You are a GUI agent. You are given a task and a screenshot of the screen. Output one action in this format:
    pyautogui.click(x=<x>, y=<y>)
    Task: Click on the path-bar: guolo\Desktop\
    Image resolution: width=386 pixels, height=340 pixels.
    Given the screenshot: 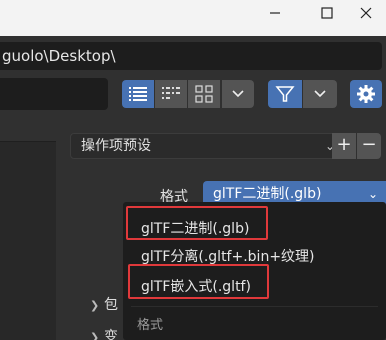 What is the action you would take?
    pyautogui.click(x=193, y=56)
    